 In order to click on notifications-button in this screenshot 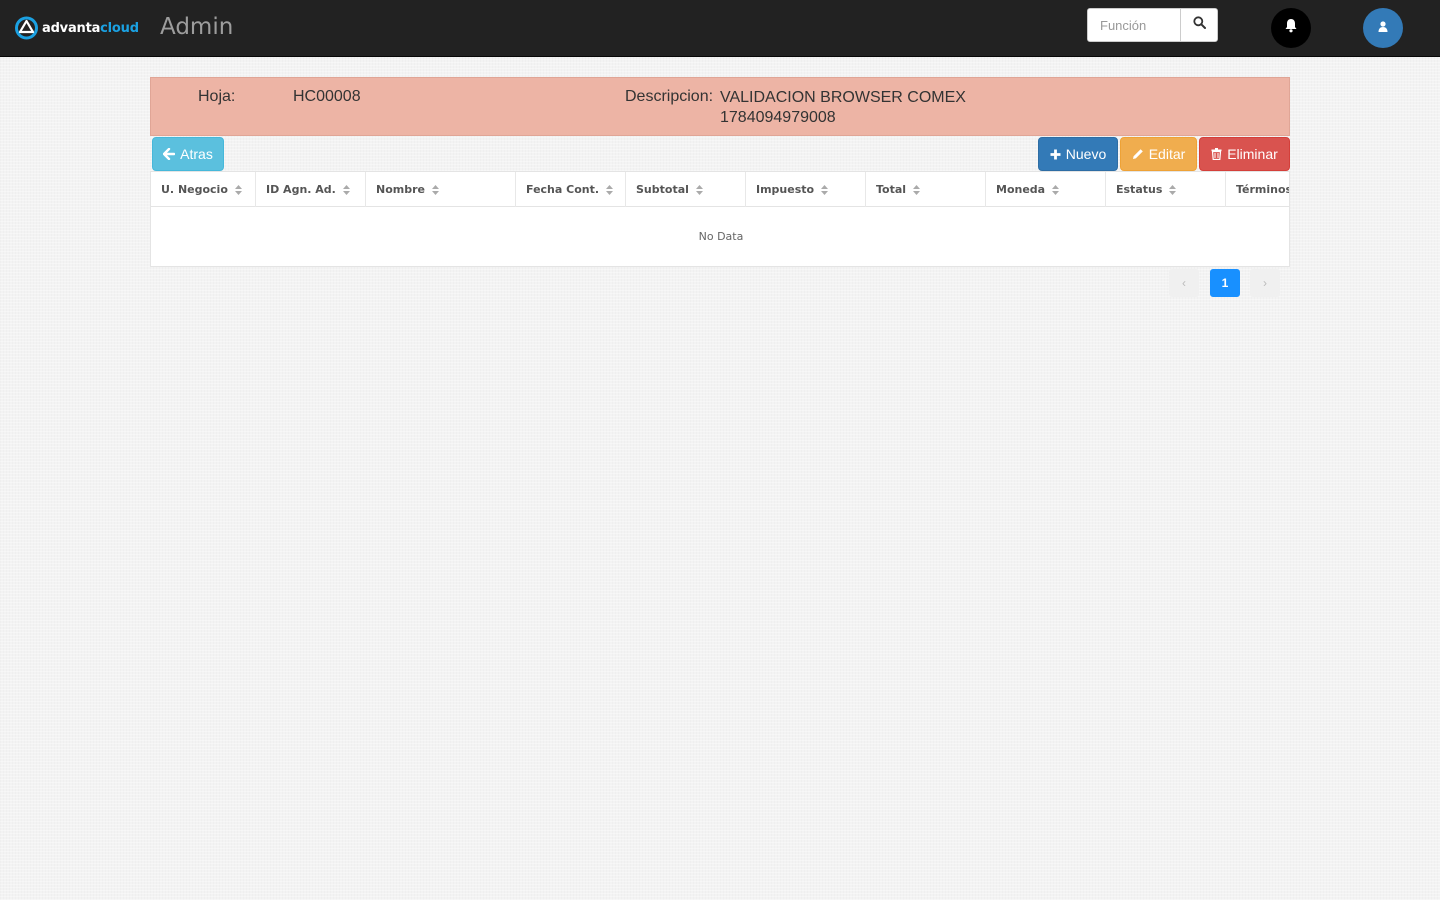, I will do `click(1291, 28)`.